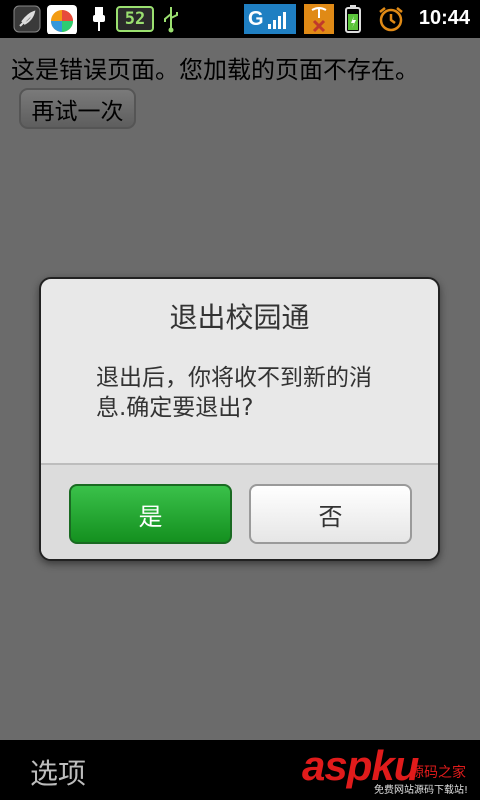  I want to click on battery-charging-icon, so click(353, 19).